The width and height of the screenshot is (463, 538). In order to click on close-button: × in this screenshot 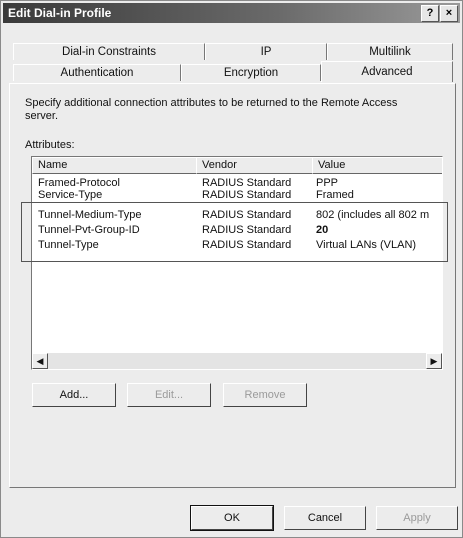, I will do `click(449, 13)`.